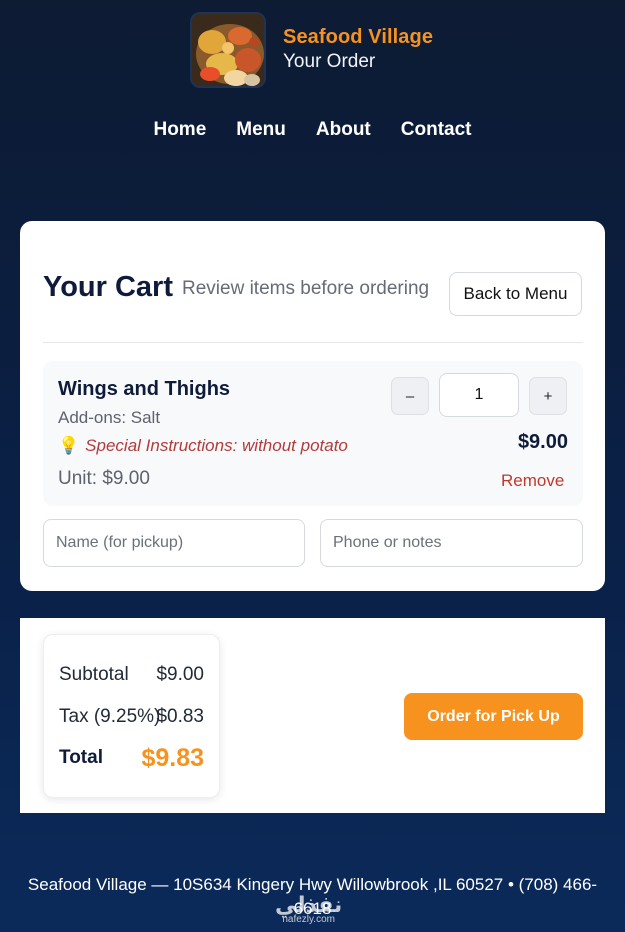 The height and width of the screenshot is (932, 625). Describe the element at coordinates (436, 130) in the screenshot. I see `nav-contact: Contact` at that location.